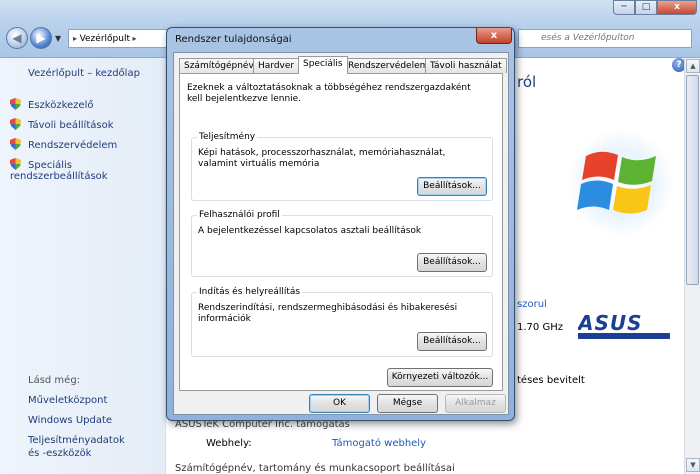 The width and height of the screenshot is (700, 474). What do you see at coordinates (475, 403) in the screenshot?
I see `apply-button: Alkalmaz` at bounding box center [475, 403].